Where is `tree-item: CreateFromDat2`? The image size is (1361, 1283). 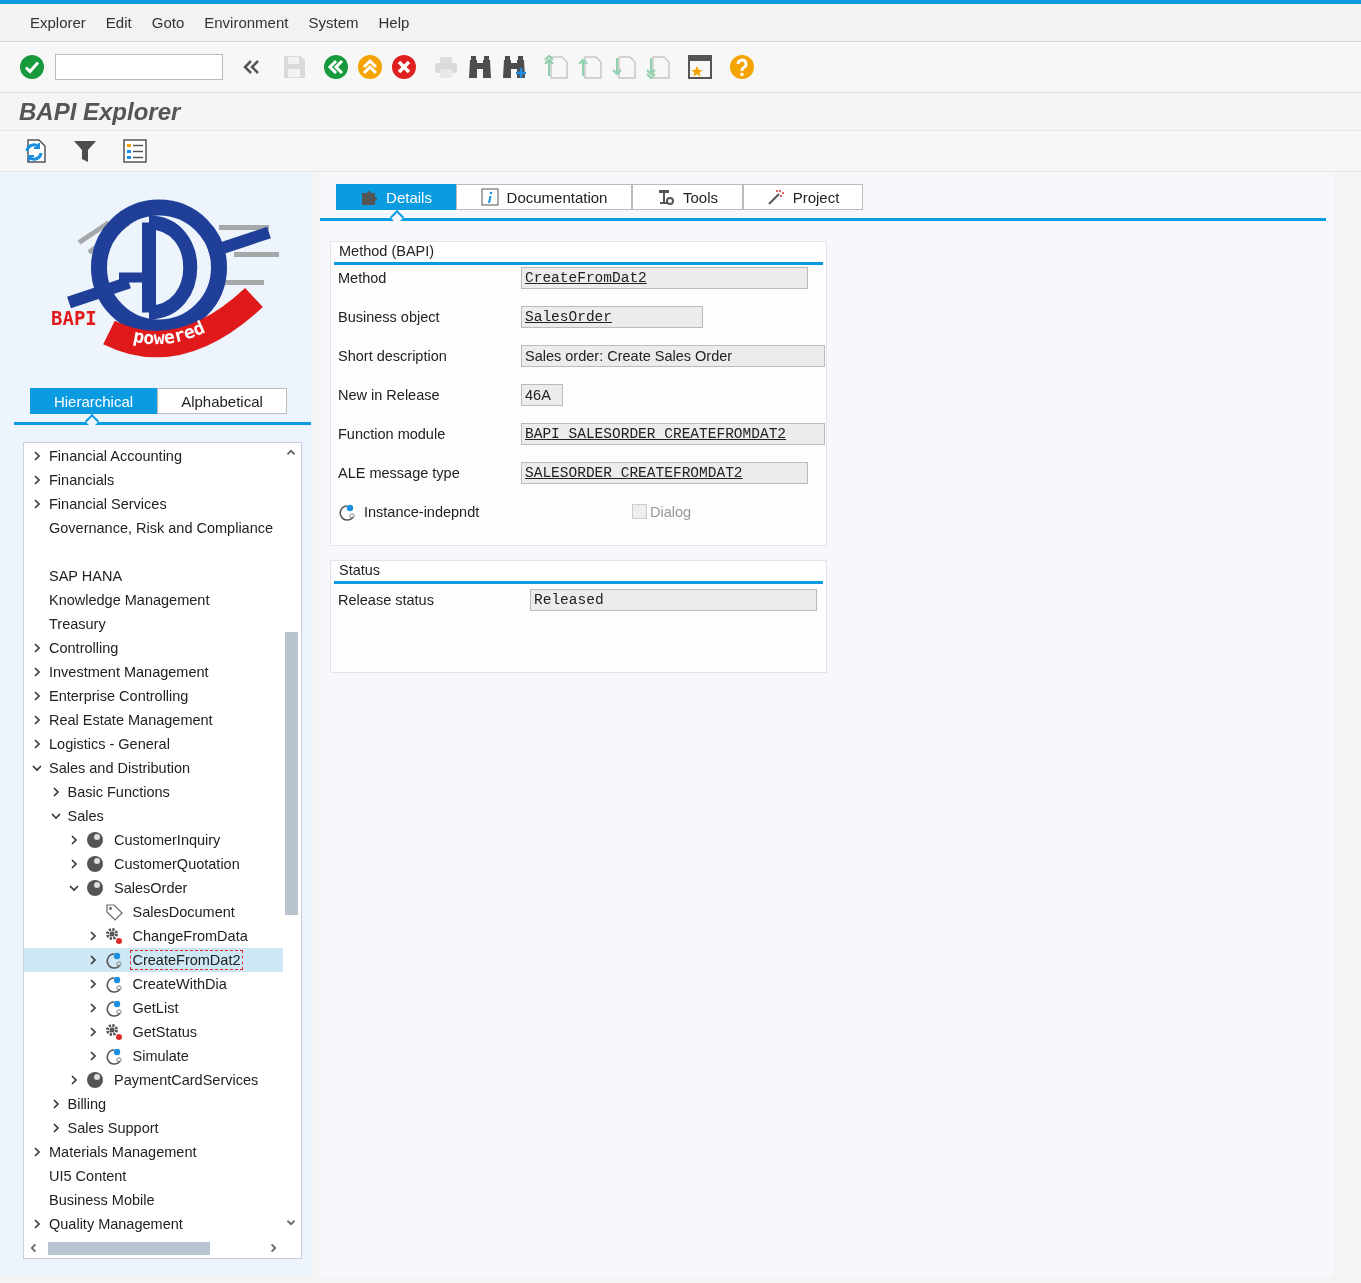
tree-item: CreateFromDat2 is located at coordinates (186, 960).